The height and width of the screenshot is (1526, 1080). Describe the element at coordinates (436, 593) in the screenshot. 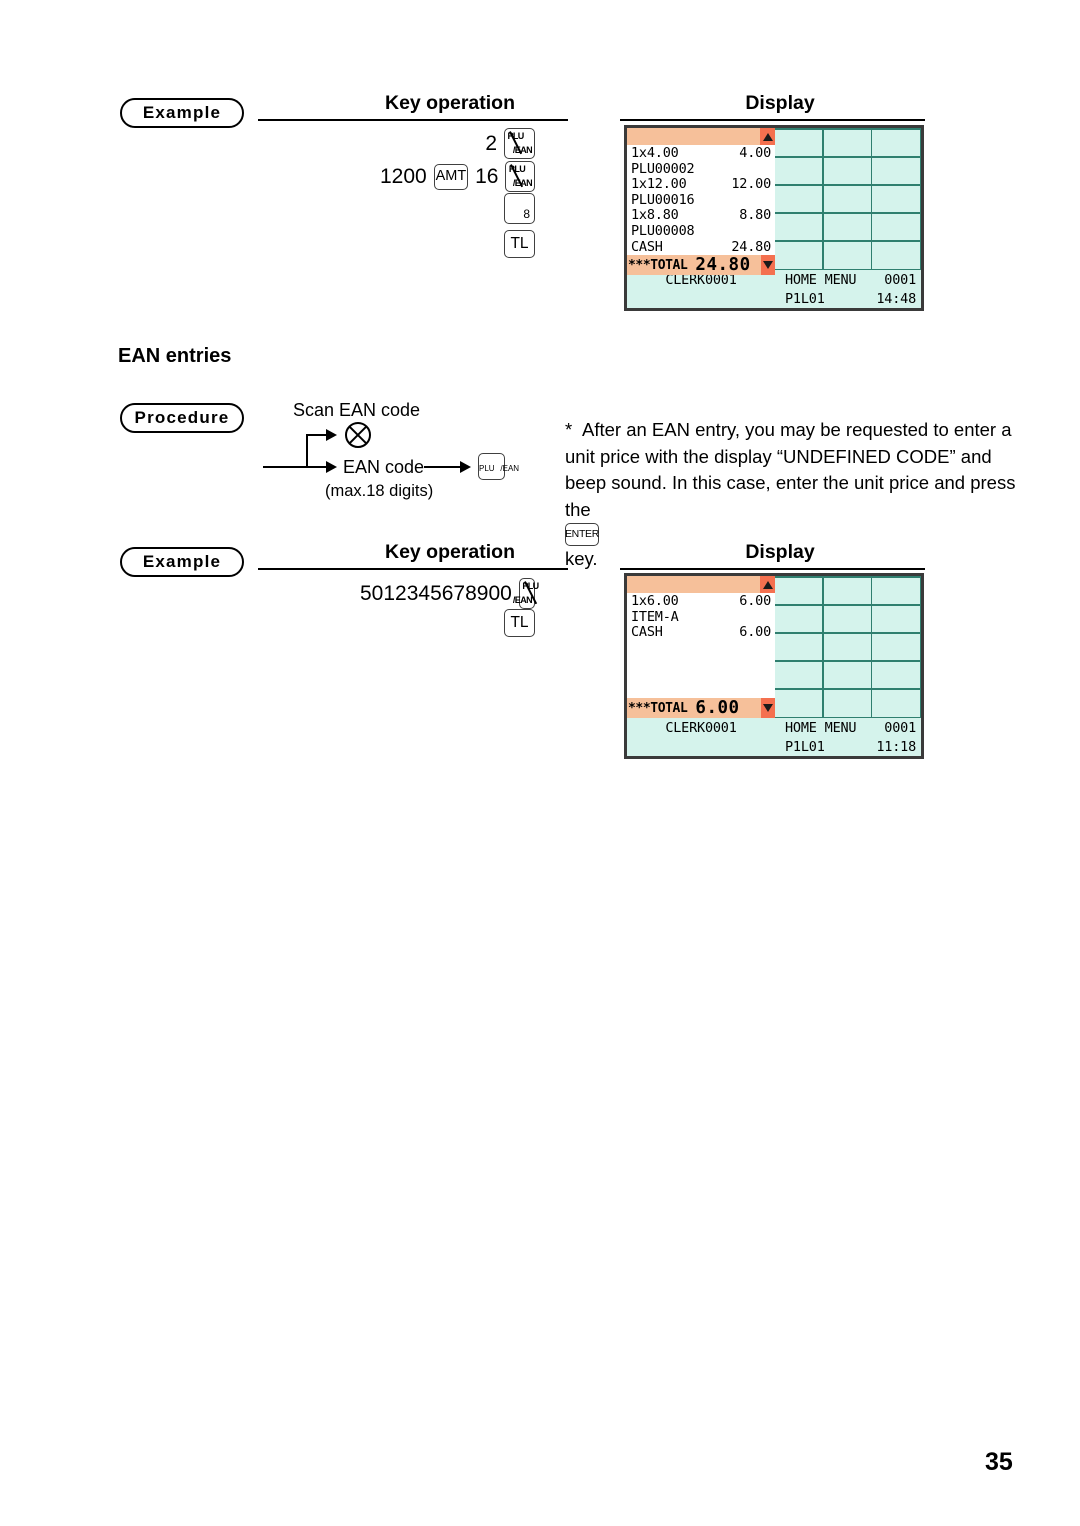

I see `ean-code-value: 5012345678900` at that location.